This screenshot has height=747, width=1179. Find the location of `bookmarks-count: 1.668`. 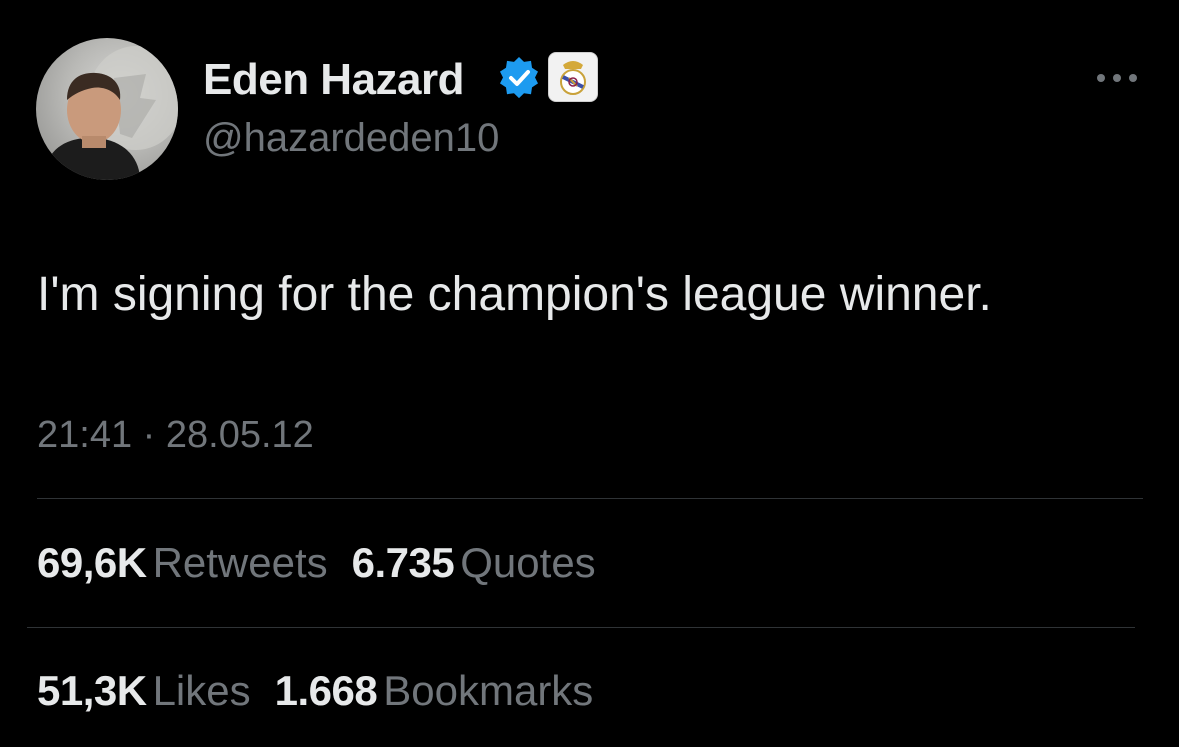

bookmarks-count: 1.668 is located at coordinates (326, 690).